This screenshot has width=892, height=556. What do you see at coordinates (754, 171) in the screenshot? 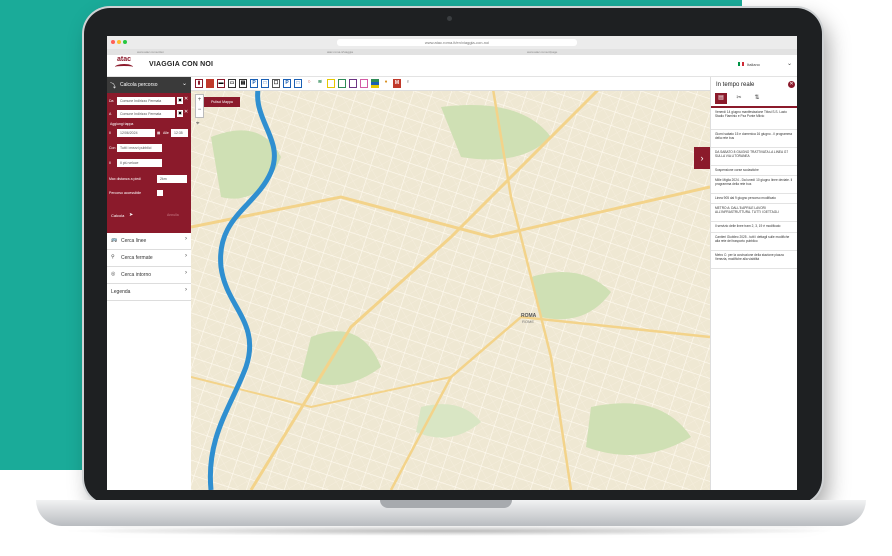
I see `news-item: Sospensione corse scolastiche` at bounding box center [754, 171].